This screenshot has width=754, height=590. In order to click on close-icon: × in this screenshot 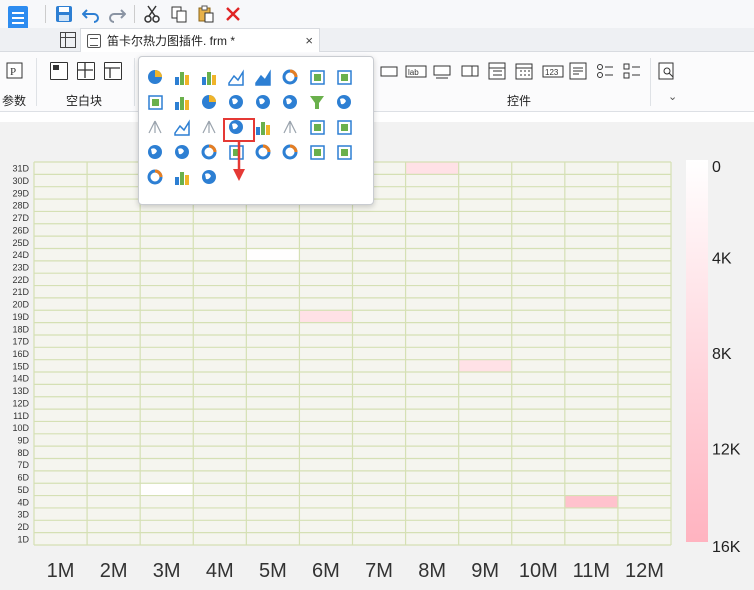, I will do `click(309, 40)`.